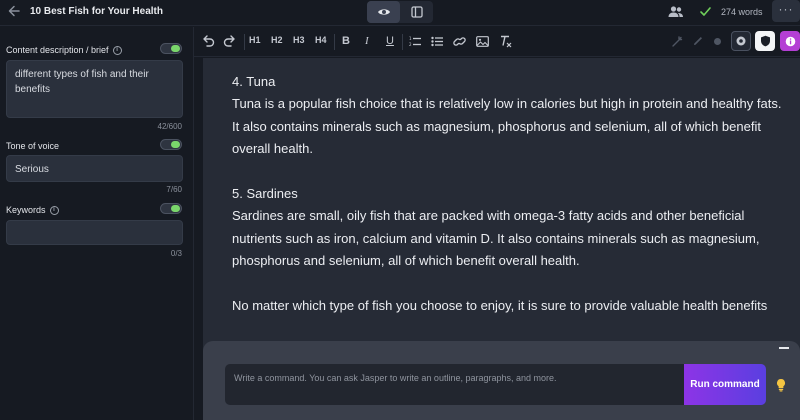 The image size is (800, 420). What do you see at coordinates (781, 385) in the screenshot?
I see `lightbulb-icon` at bounding box center [781, 385].